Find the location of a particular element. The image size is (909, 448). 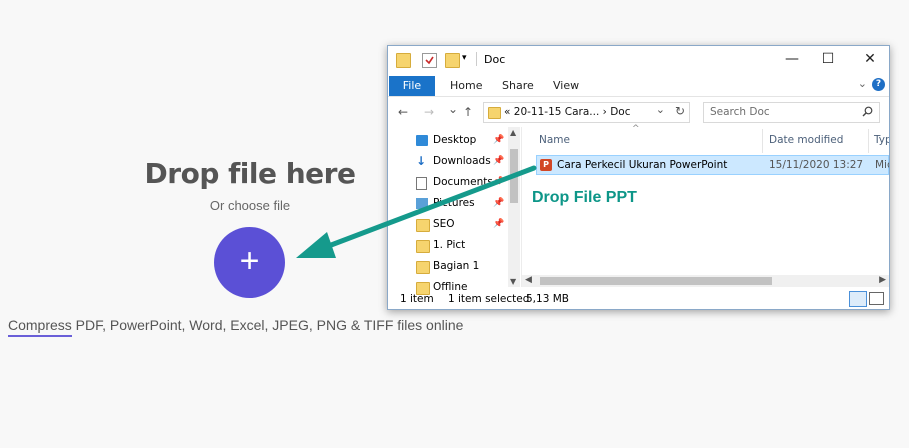

drop-callout: Drop File PPT is located at coordinates (584, 197).